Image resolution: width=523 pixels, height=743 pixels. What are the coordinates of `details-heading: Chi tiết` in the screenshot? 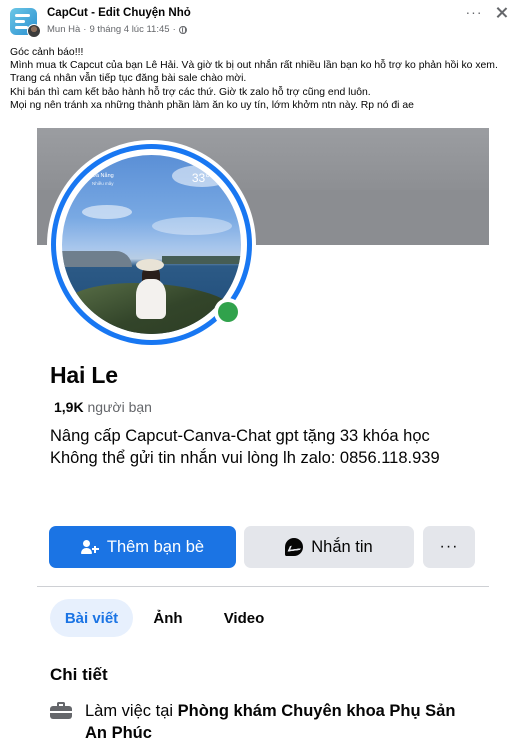 It's located at (79, 674).